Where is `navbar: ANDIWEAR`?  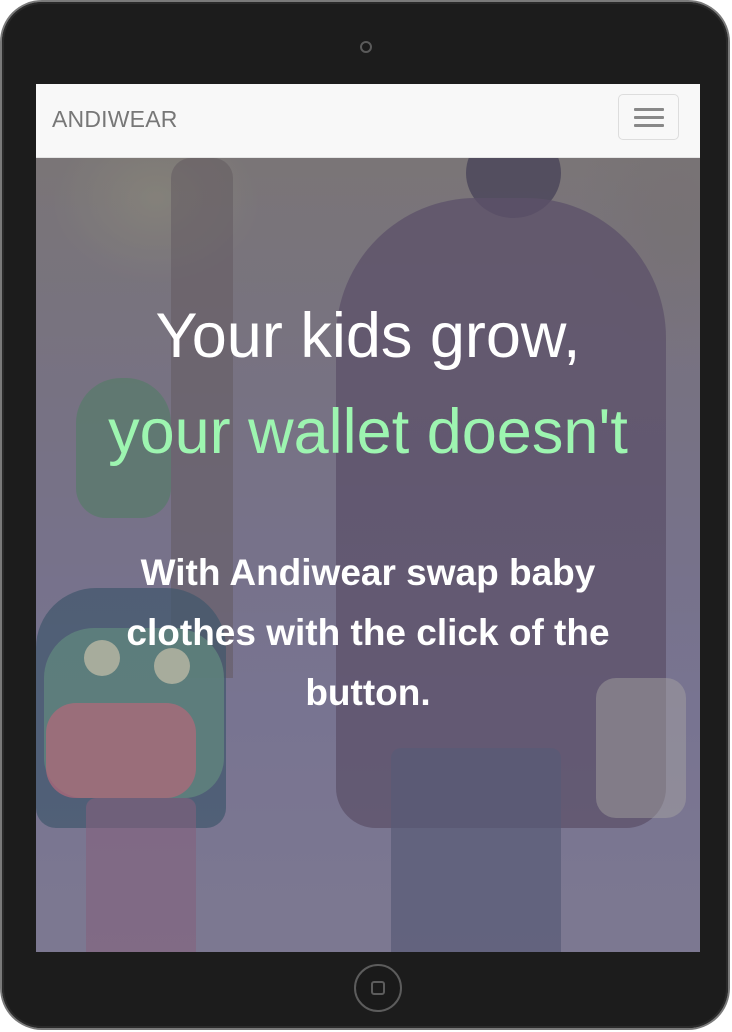
navbar: ANDIWEAR is located at coordinates (368, 121).